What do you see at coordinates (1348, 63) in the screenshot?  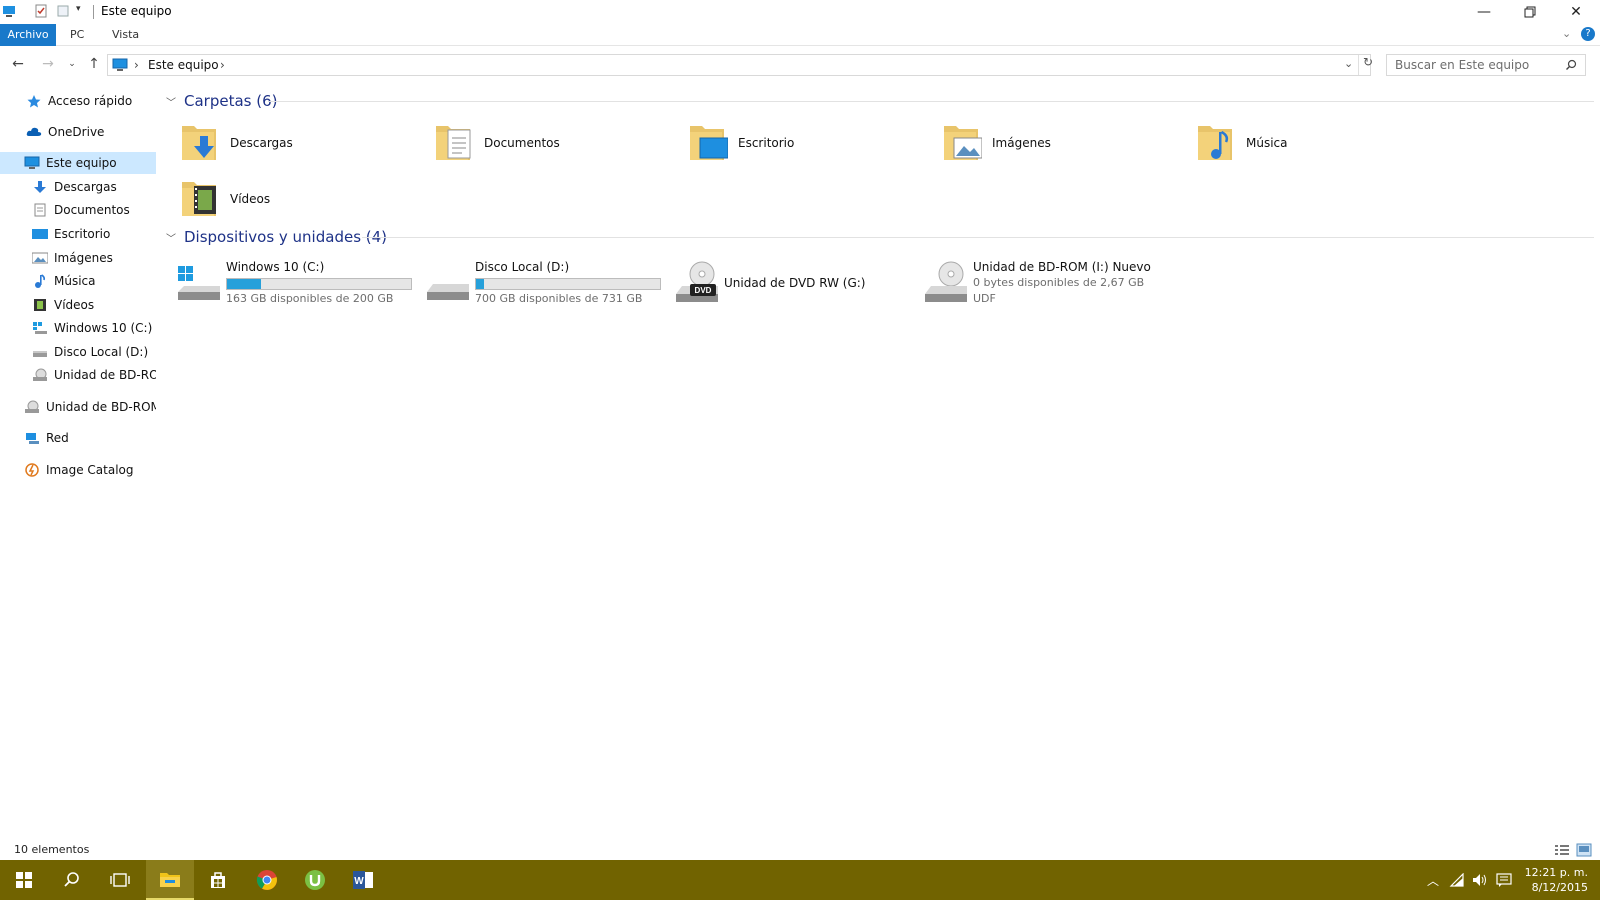 I see `address-history-icon: ⌄` at bounding box center [1348, 63].